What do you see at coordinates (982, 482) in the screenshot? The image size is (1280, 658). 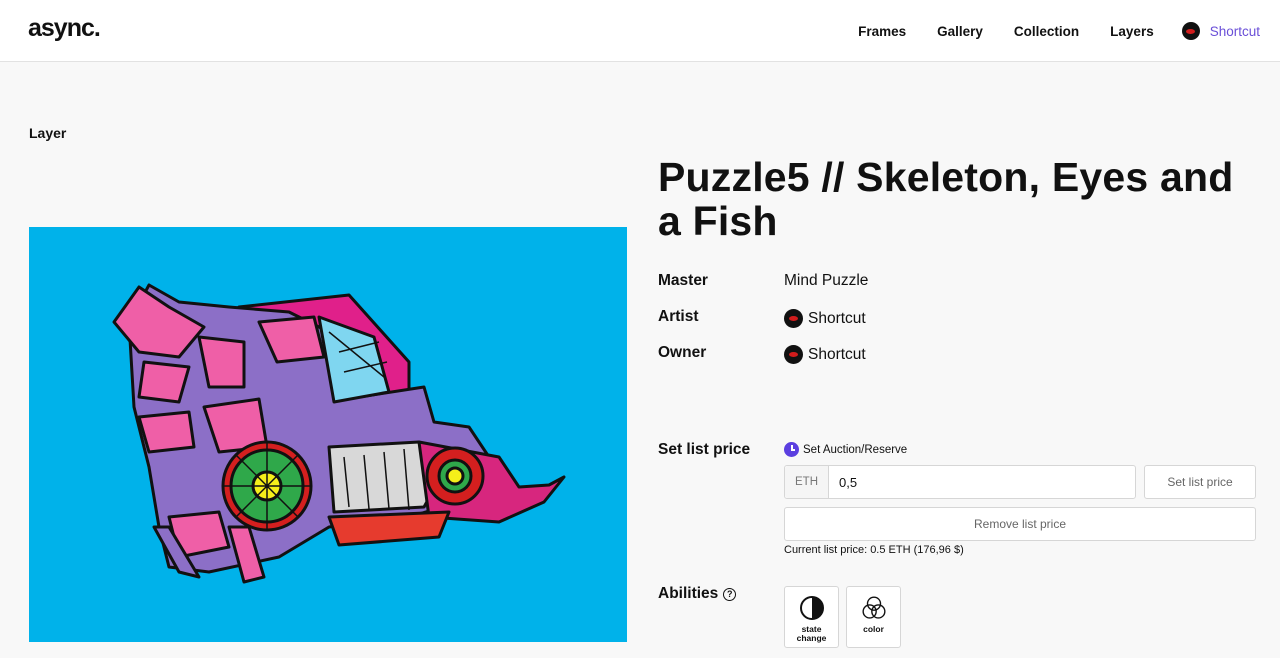 I see `price-input` at bounding box center [982, 482].